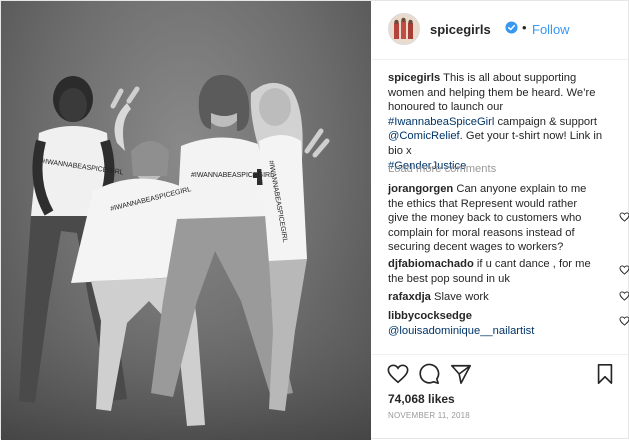  I want to click on shirt-text-3: #IWANNABEASPICEGIRL, so click(232, 175).